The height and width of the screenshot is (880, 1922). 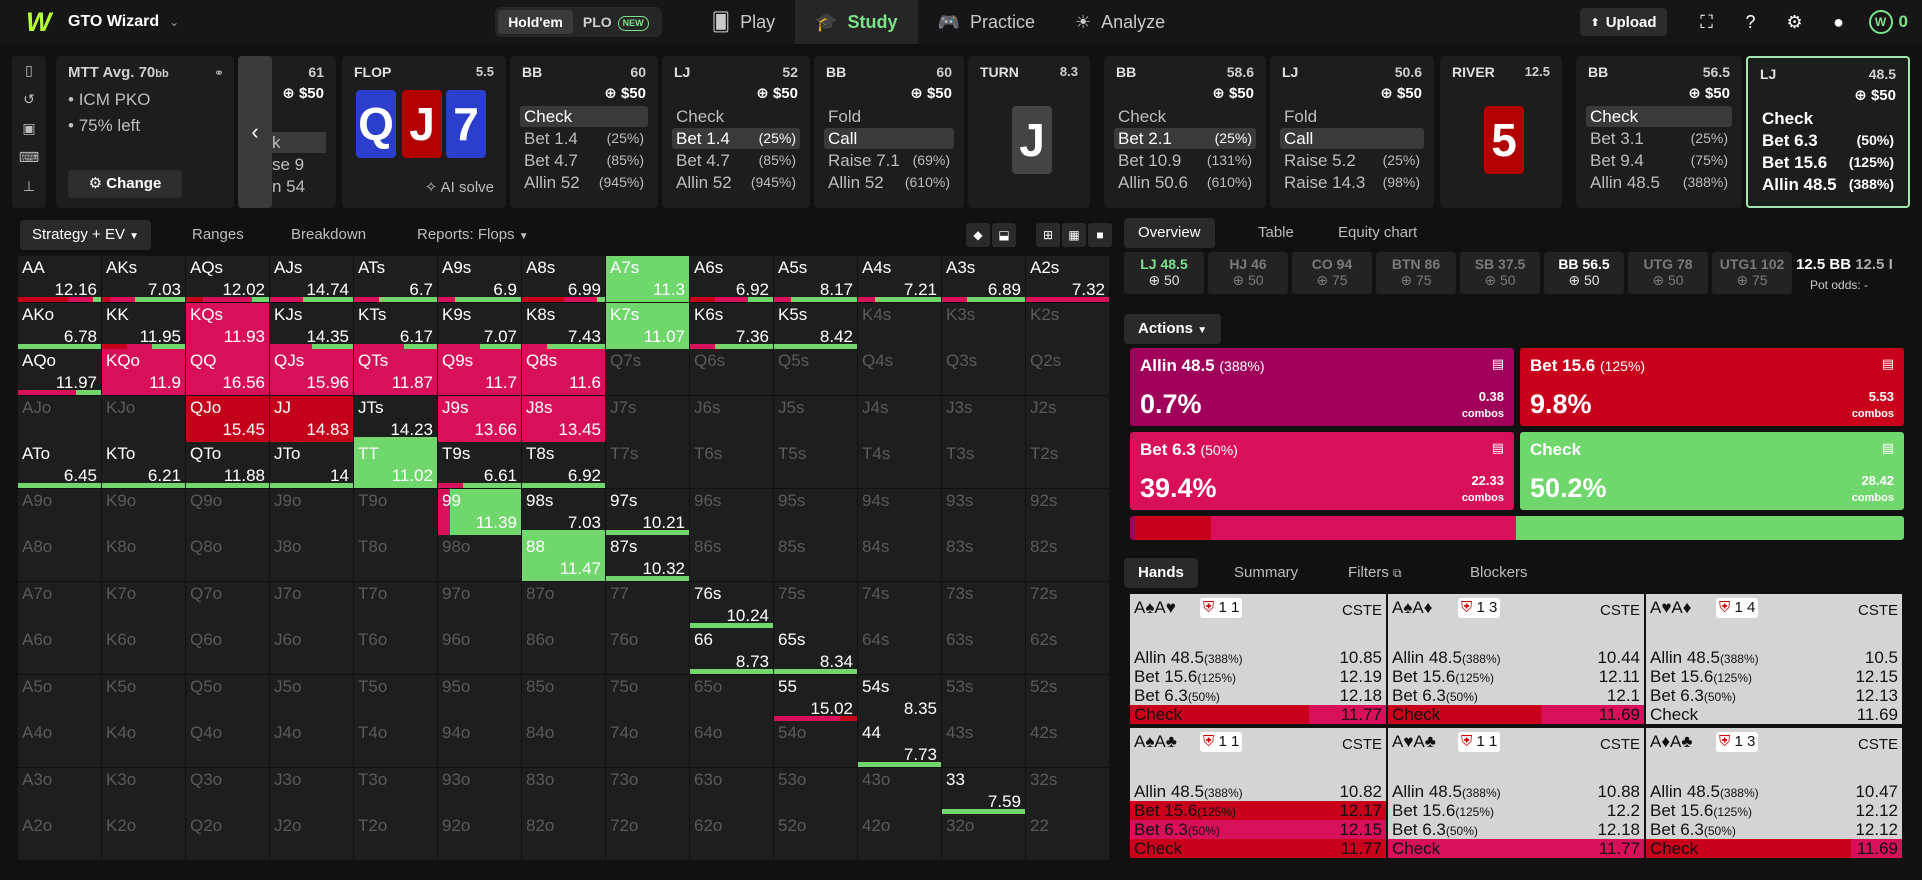 What do you see at coordinates (986, 22) in the screenshot?
I see `nav-practice: 🎮 Practice` at bounding box center [986, 22].